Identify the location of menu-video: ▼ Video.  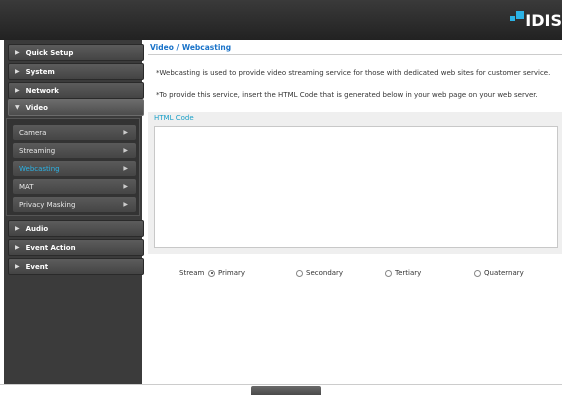
(76, 107).